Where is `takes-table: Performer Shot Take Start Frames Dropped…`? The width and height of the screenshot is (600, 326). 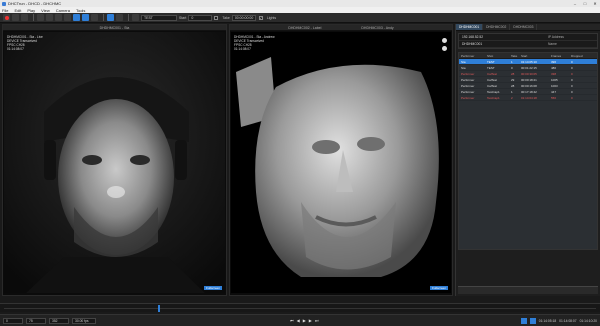
takes-table: Performer Shot Take Start Frames Dropped… is located at coordinates (528, 151).